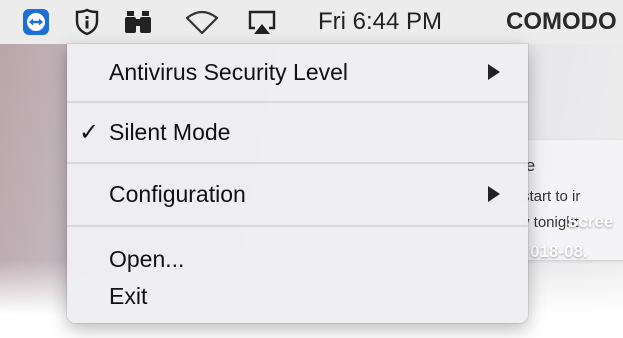 The width and height of the screenshot is (623, 338). Describe the element at coordinates (297, 194) in the screenshot. I see `menu-item-configuration: Configuration` at that location.